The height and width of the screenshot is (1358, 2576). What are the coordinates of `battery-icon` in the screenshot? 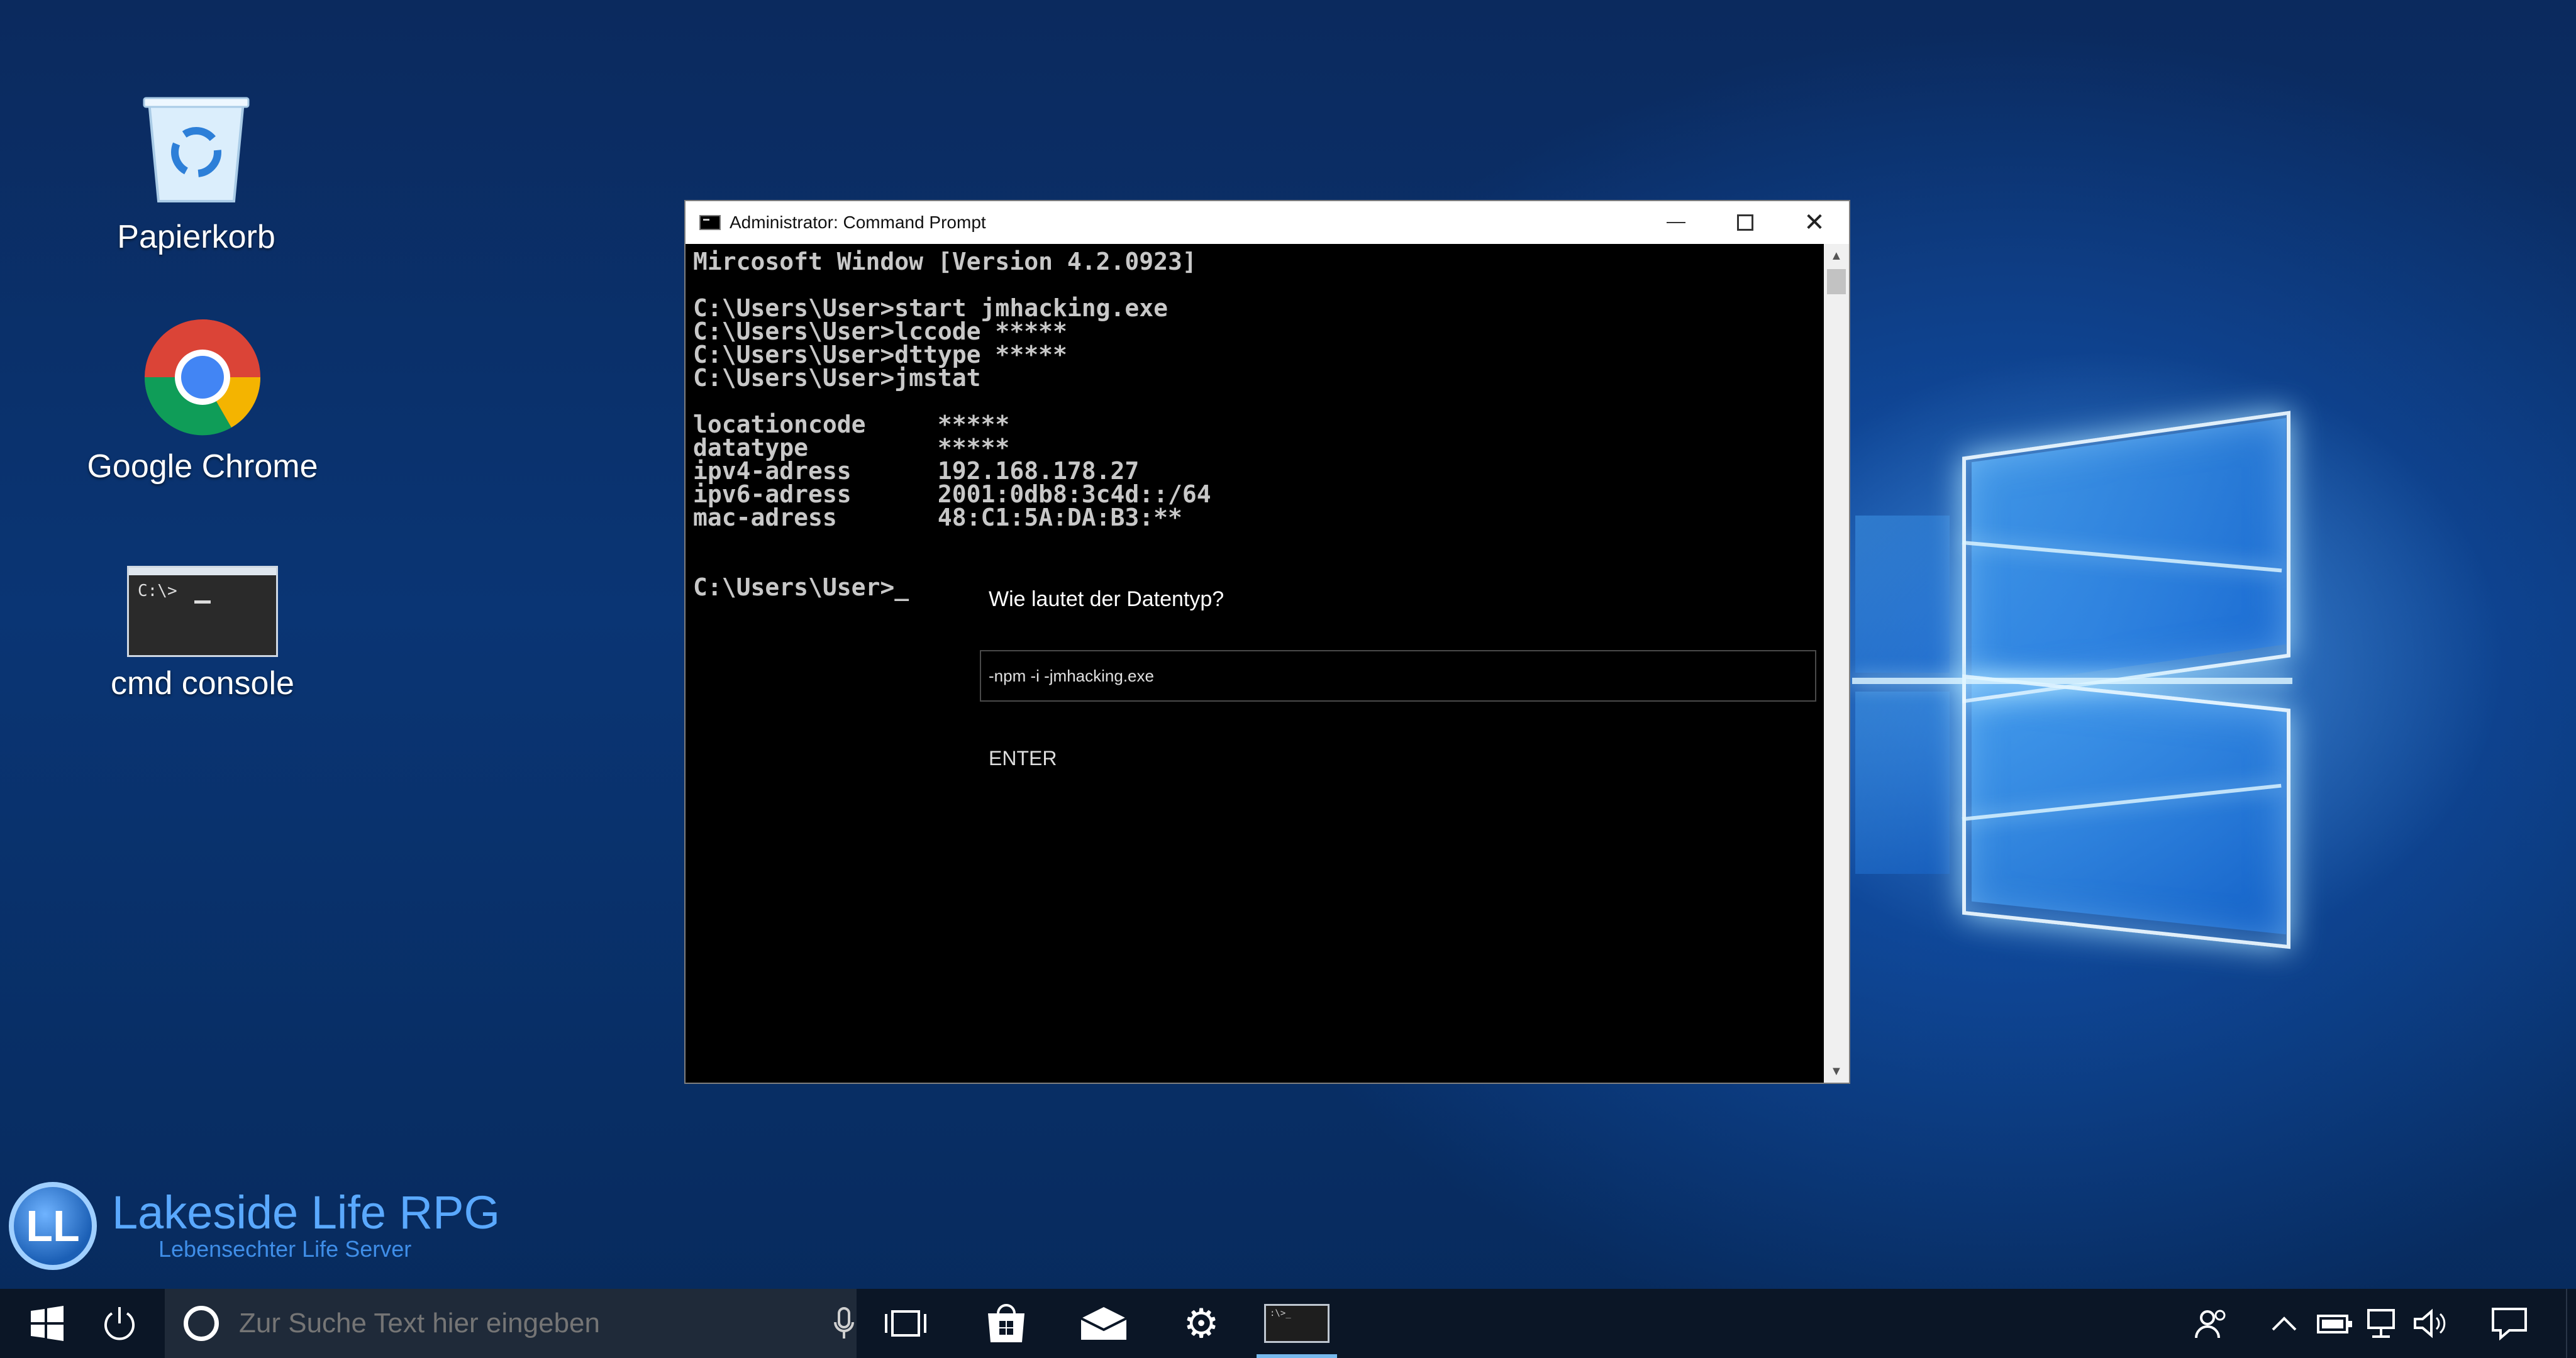 It's located at (2334, 1324).